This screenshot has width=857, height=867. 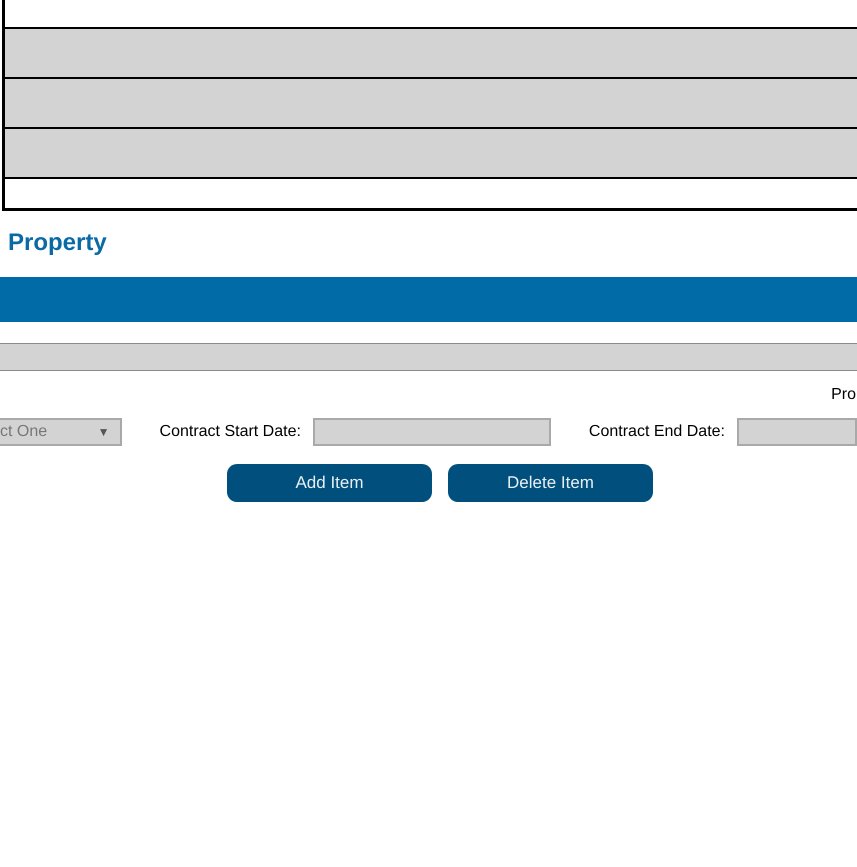 What do you see at coordinates (844, 395) in the screenshot?
I see `field-label: Pro` at bounding box center [844, 395].